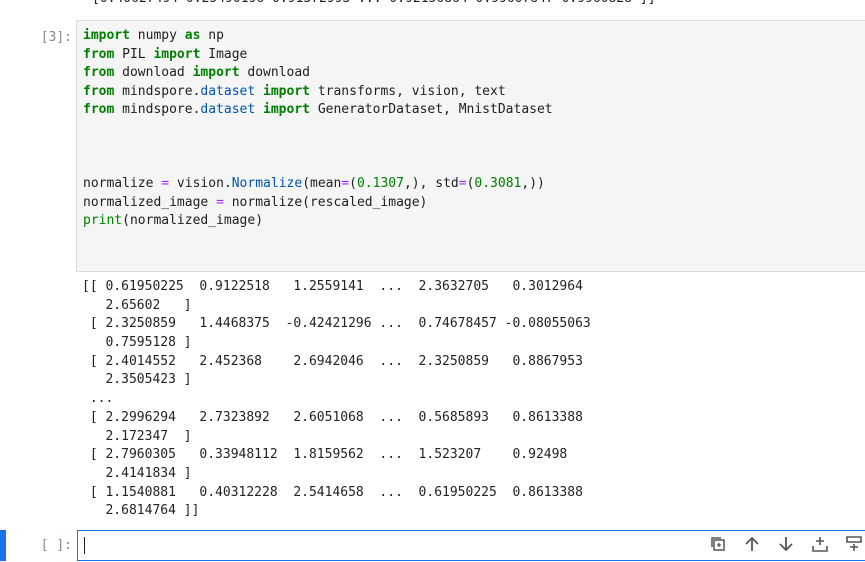 This screenshot has width=865, height=562. What do you see at coordinates (197, 72) in the screenshot?
I see `code-line: from download import download` at bounding box center [197, 72].